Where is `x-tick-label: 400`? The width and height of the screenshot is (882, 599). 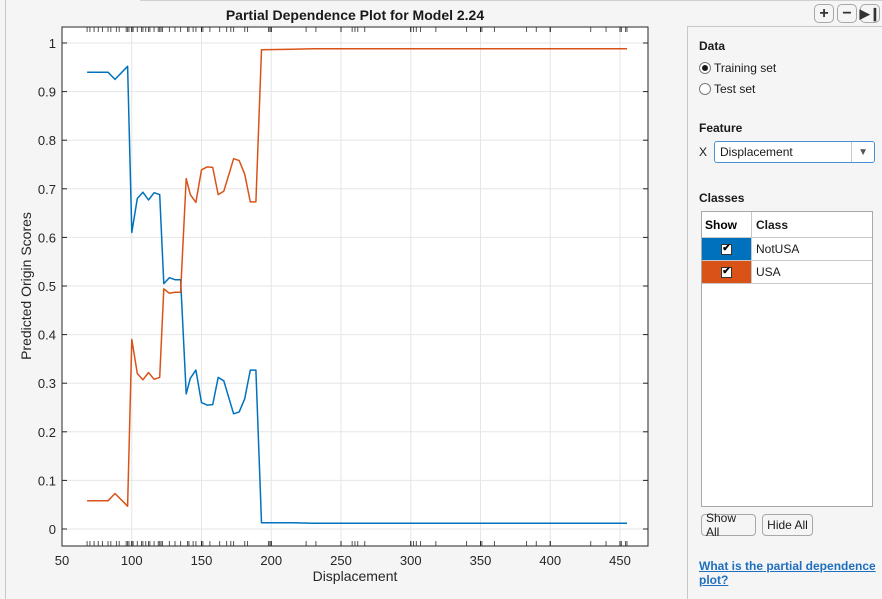 x-tick-label: 400 is located at coordinates (550, 560).